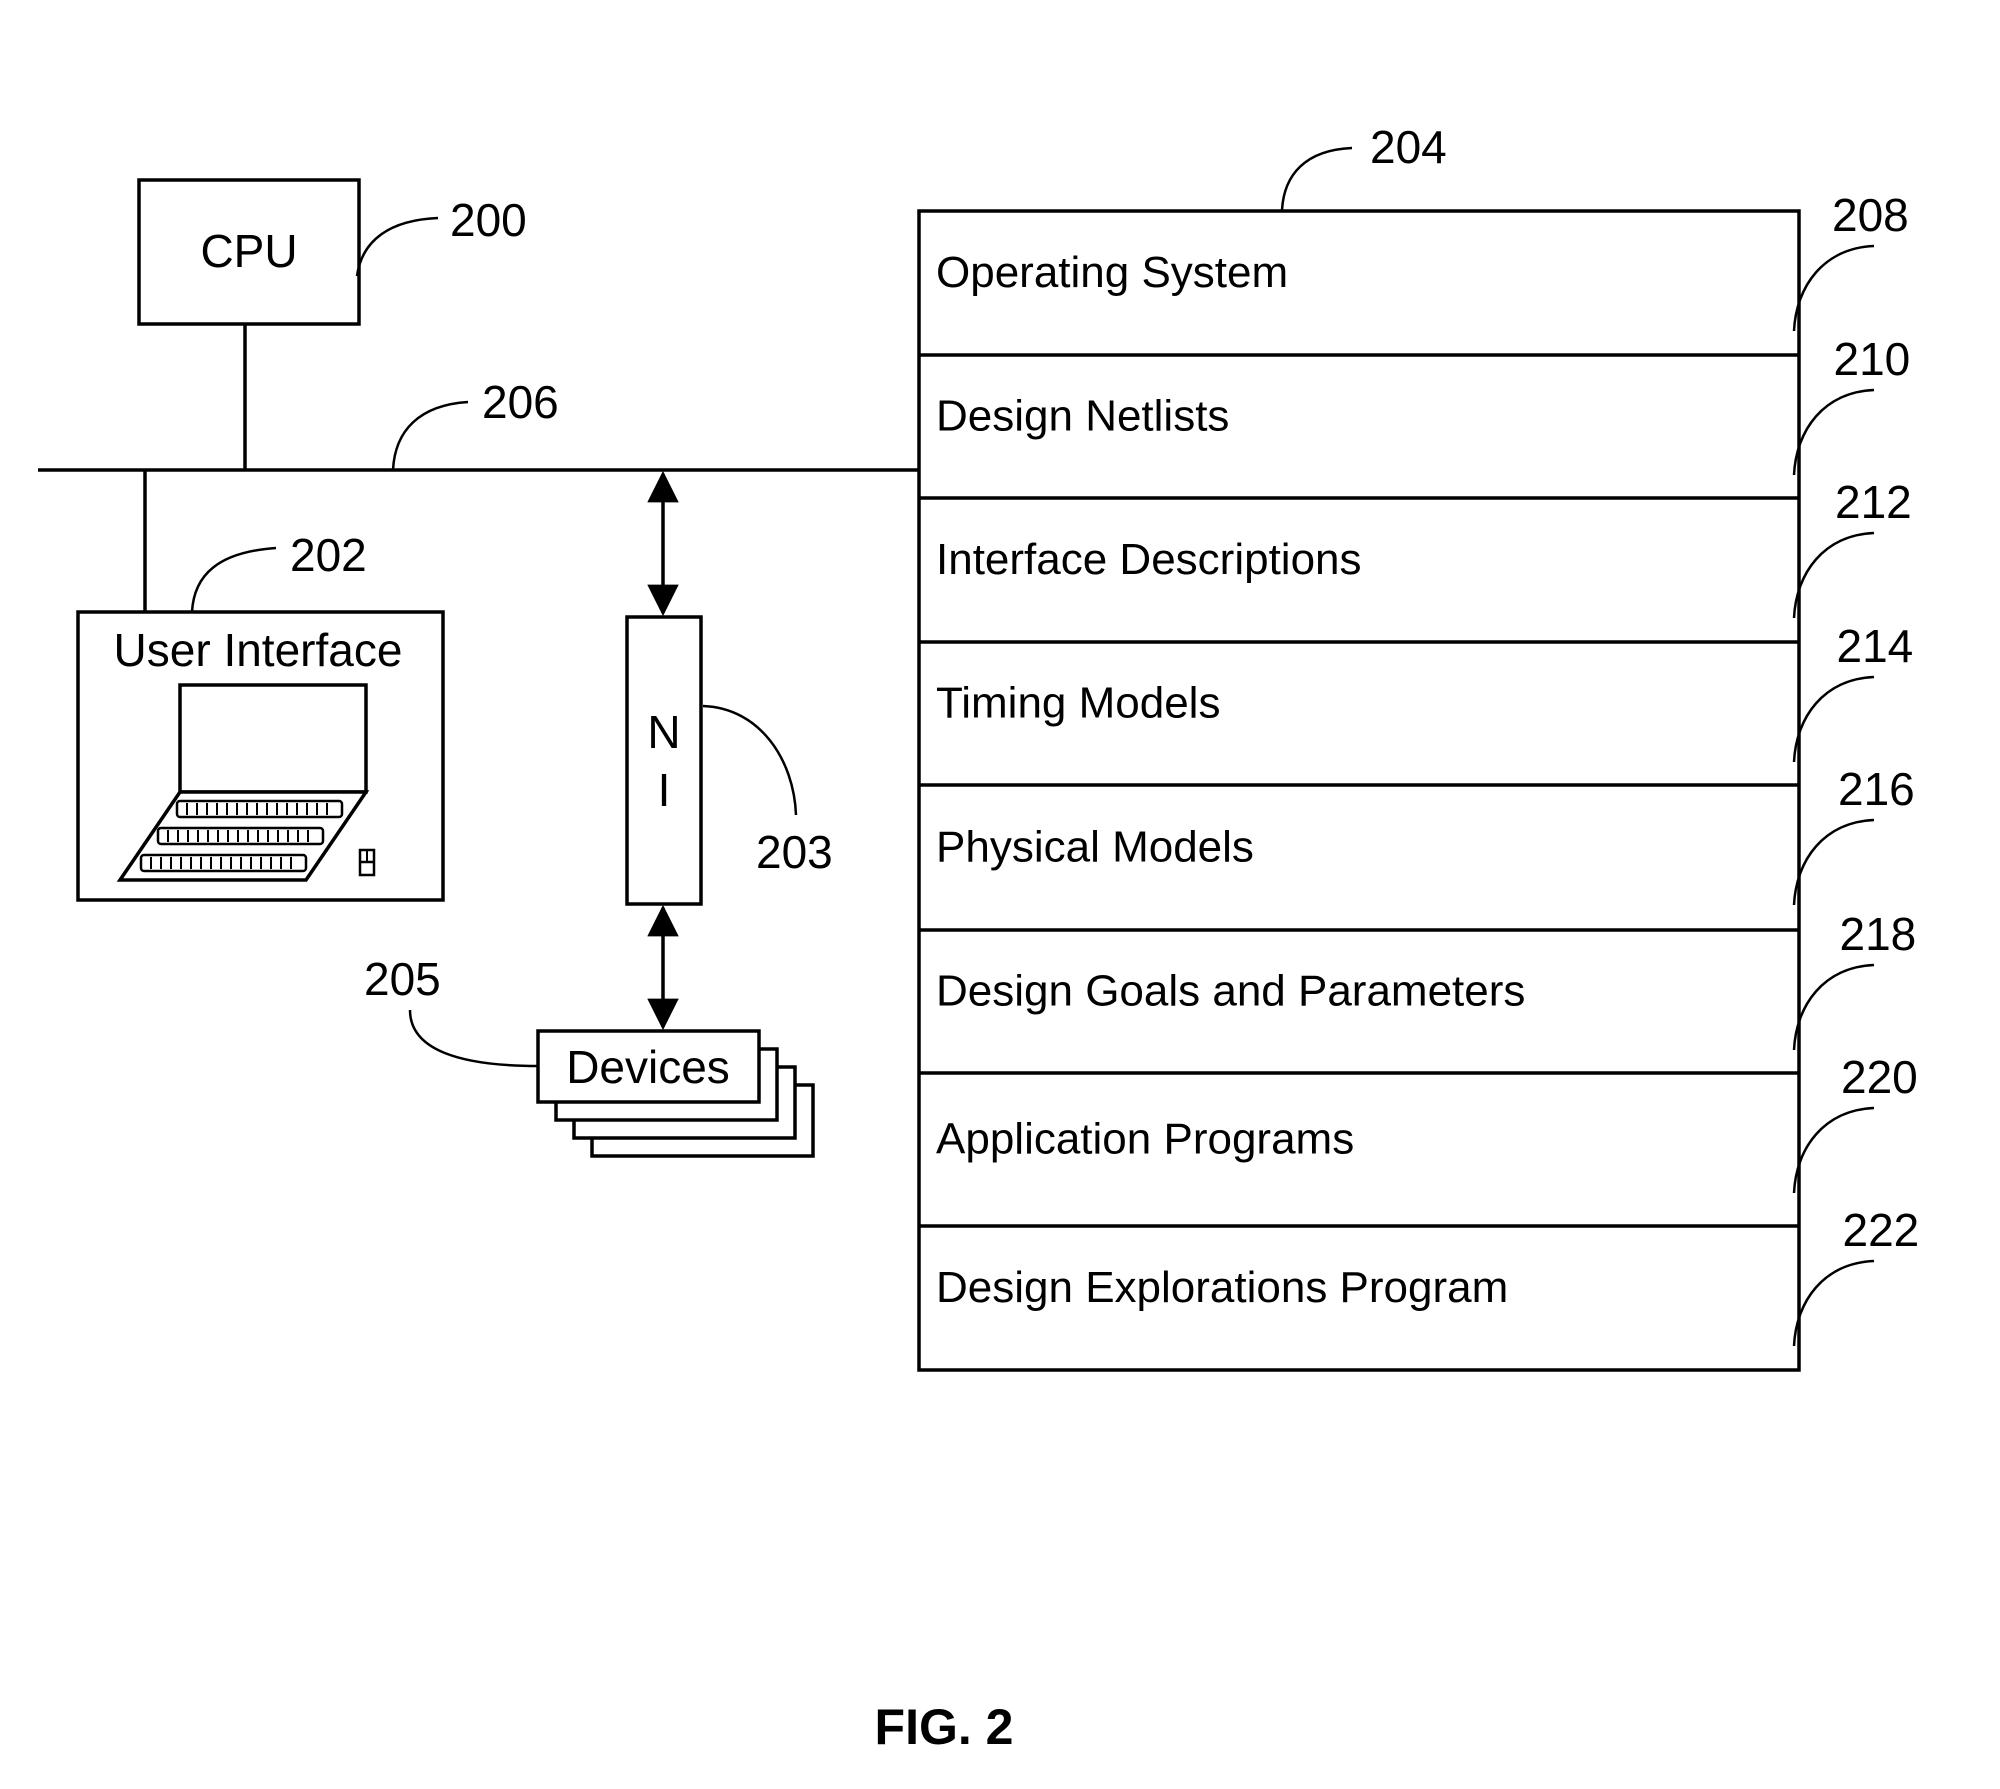  Describe the element at coordinates (750, 760) in the screenshot. I see `ni-leader-line` at that location.